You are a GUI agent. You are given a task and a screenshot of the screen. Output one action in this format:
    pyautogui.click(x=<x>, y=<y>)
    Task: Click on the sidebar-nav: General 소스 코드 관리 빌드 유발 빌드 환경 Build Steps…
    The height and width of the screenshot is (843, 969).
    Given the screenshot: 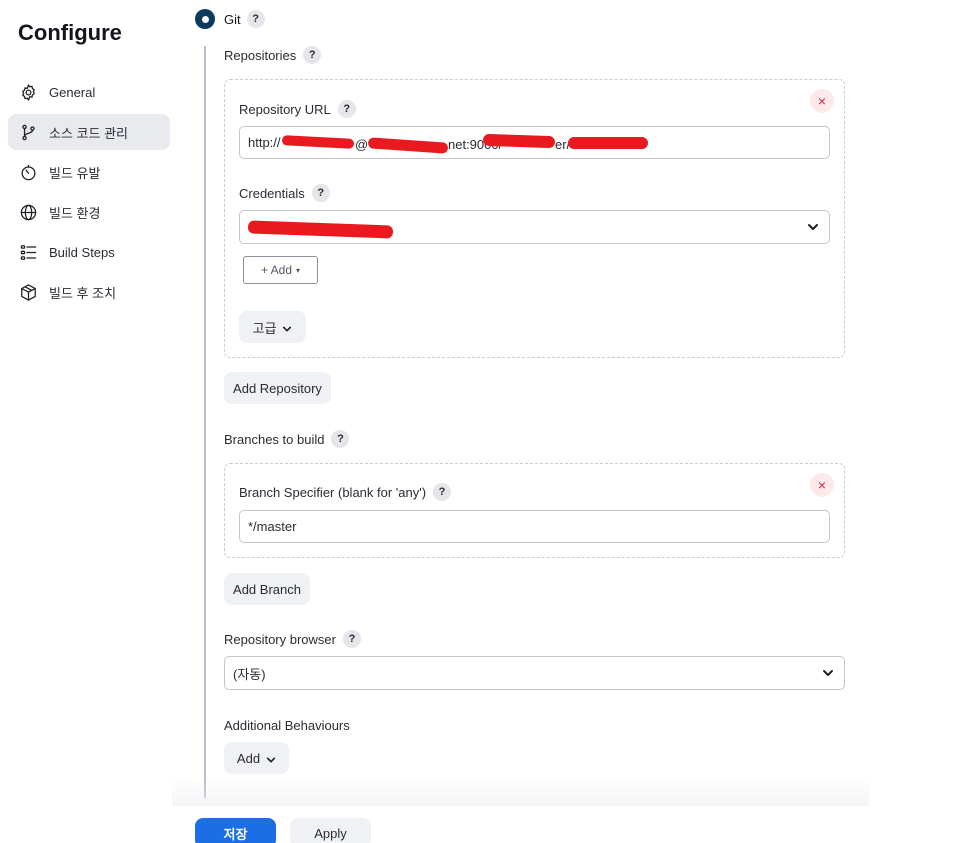 What is the action you would take?
    pyautogui.click(x=89, y=194)
    